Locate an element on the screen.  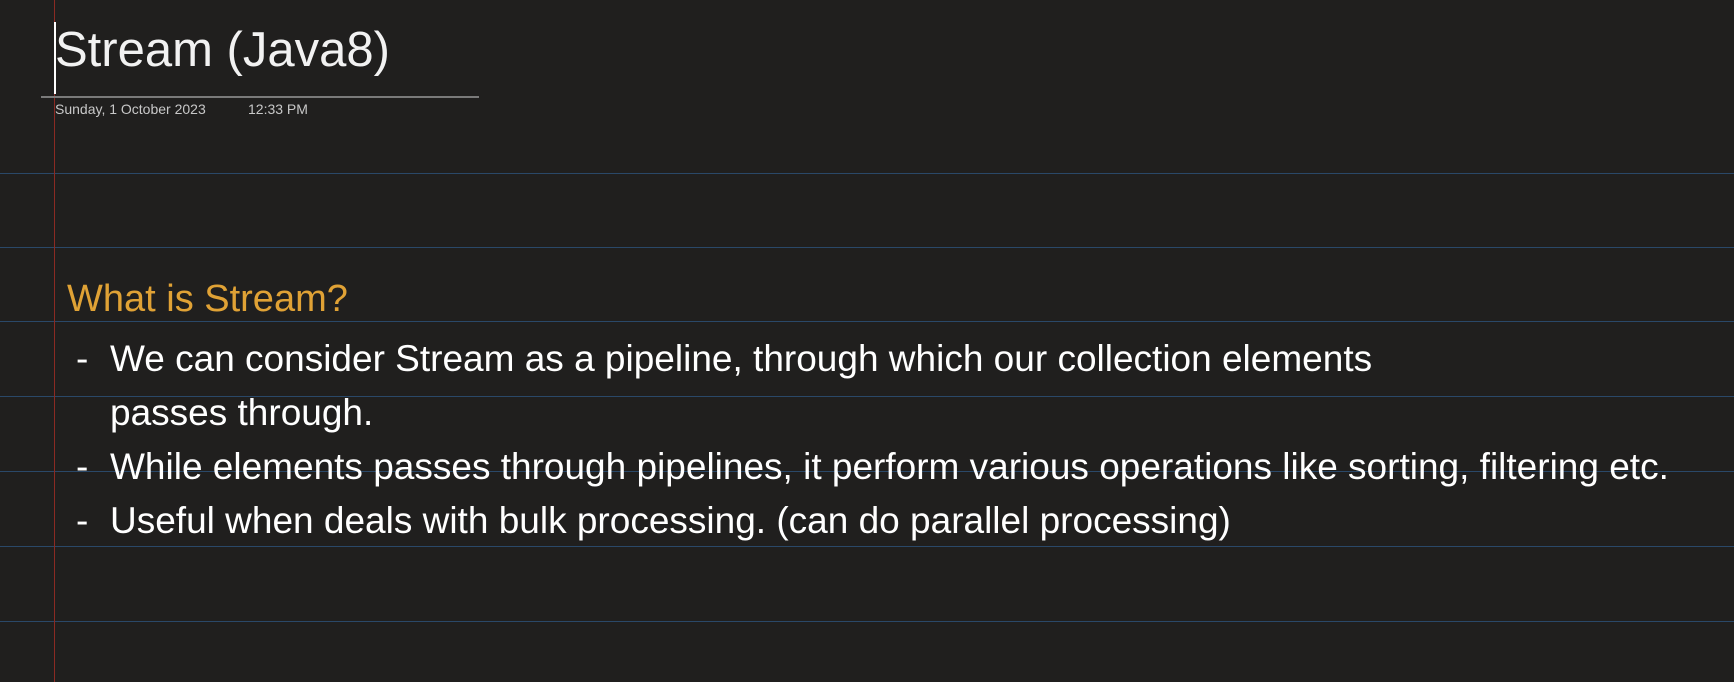
page-time: 12:33 PM is located at coordinates (278, 109).